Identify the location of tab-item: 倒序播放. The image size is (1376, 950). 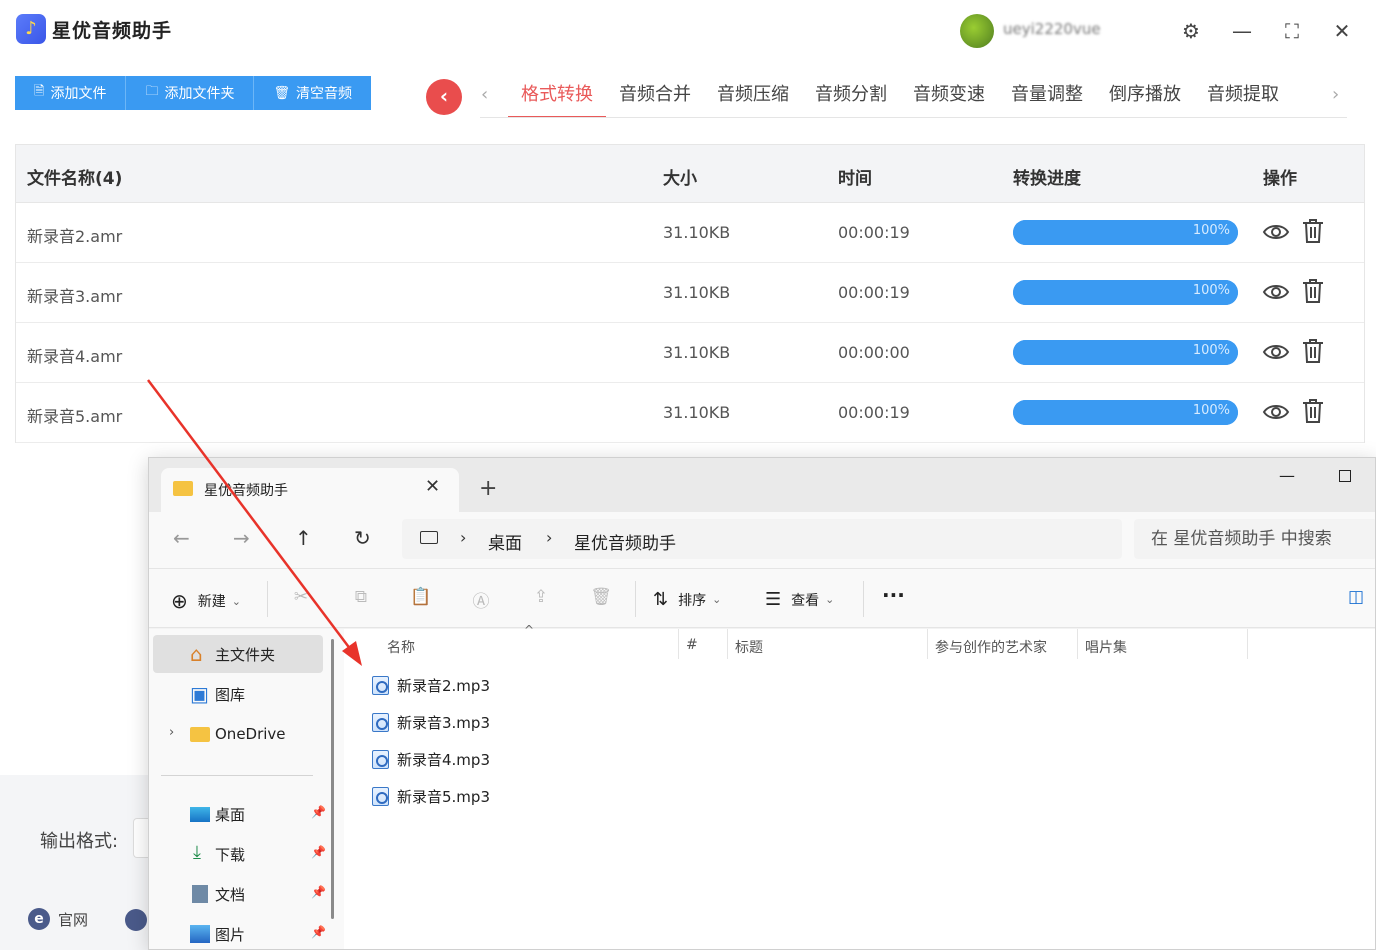
(1145, 99).